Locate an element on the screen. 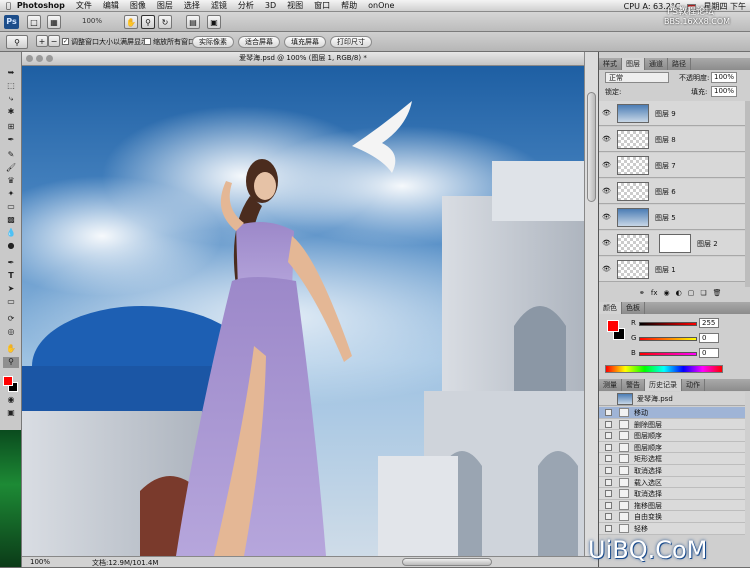 The image size is (750, 568). menu-onone: onOne is located at coordinates (381, 5).